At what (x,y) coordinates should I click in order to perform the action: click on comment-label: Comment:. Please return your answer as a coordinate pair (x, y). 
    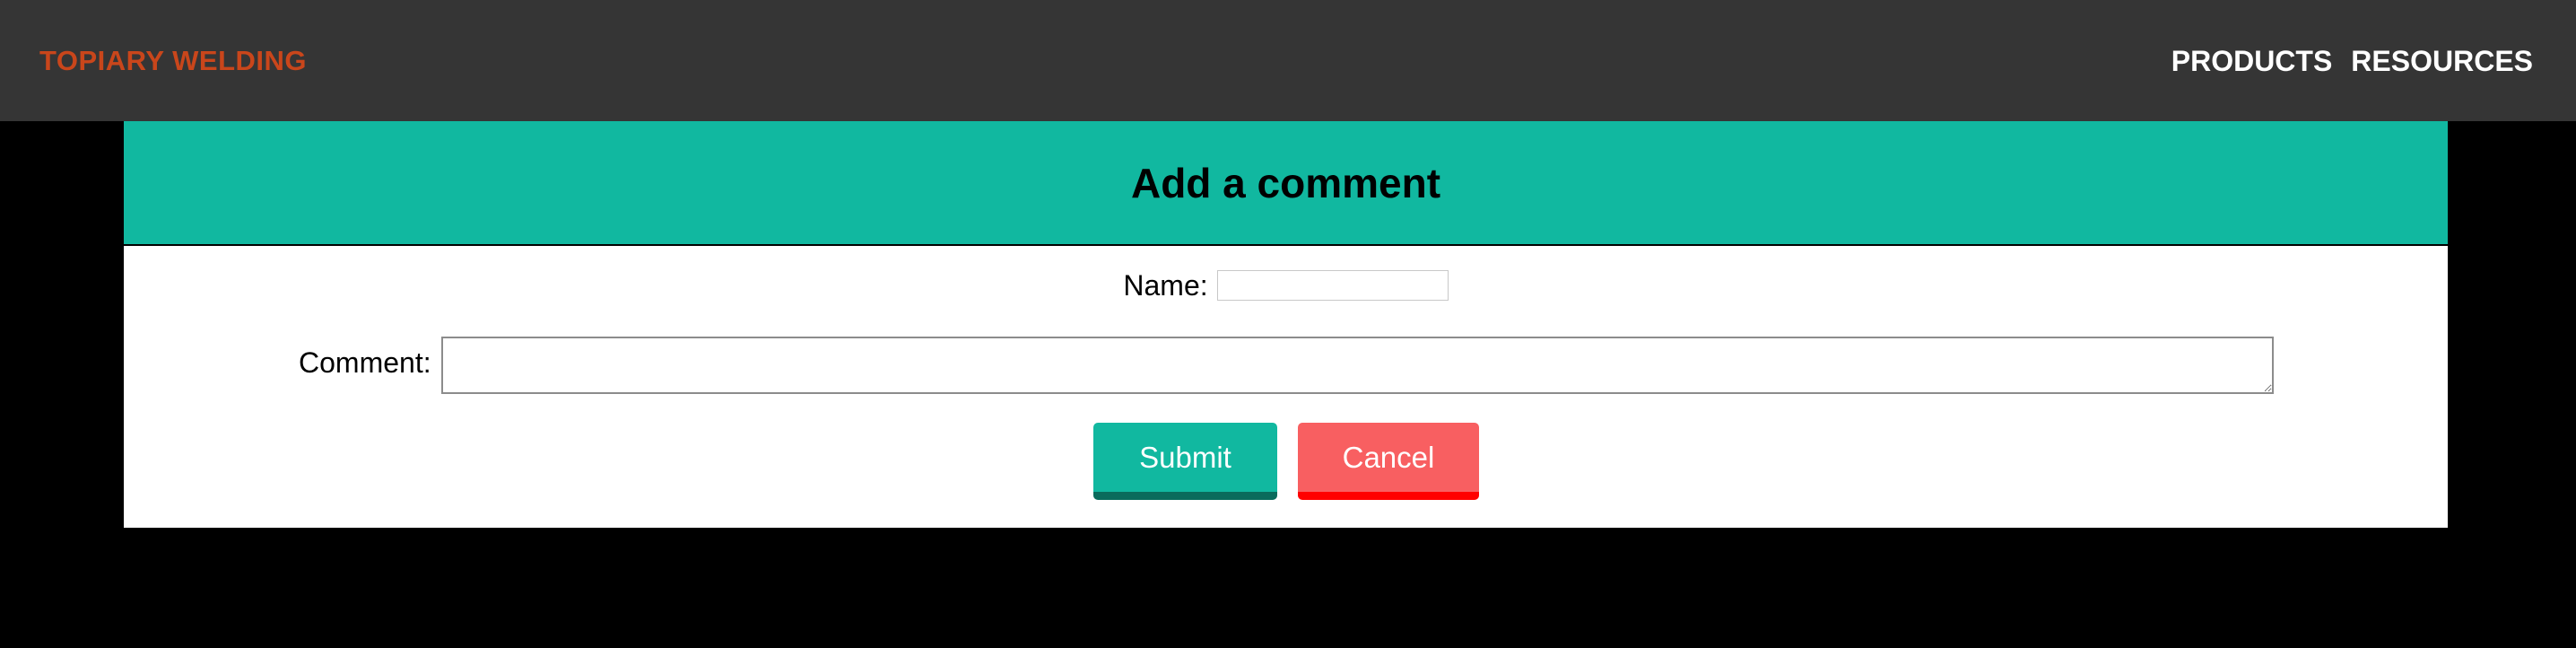
    Looking at the image, I should click on (365, 363).